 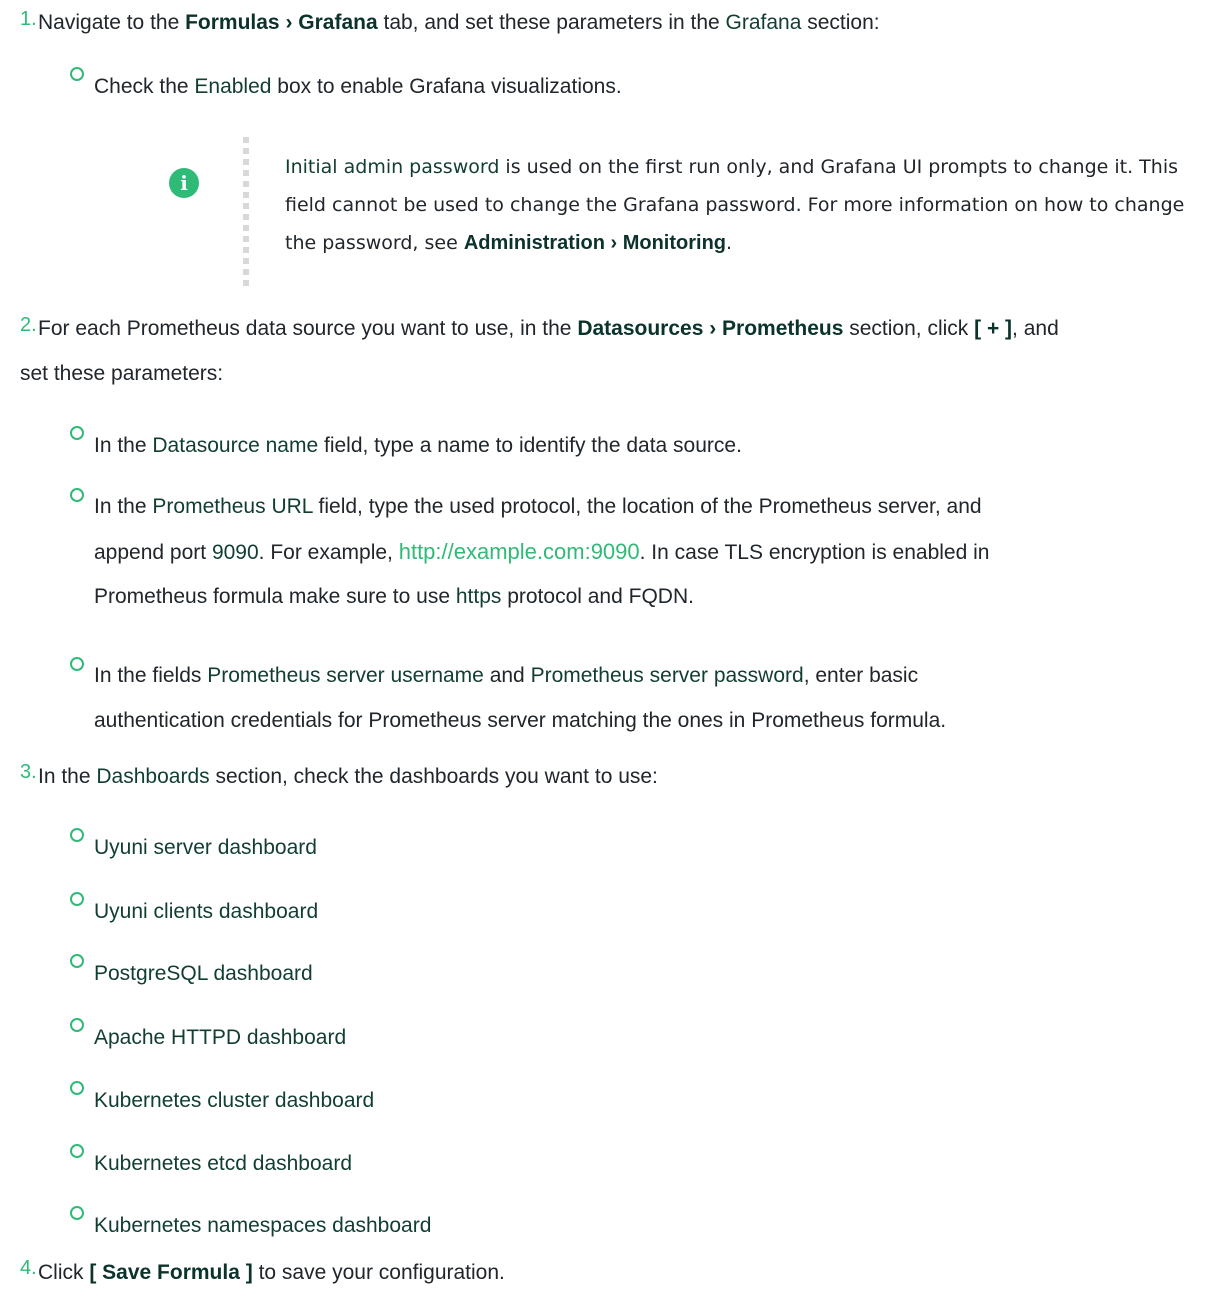 What do you see at coordinates (153, 776) in the screenshot?
I see `ui-term: Dashboards` at bounding box center [153, 776].